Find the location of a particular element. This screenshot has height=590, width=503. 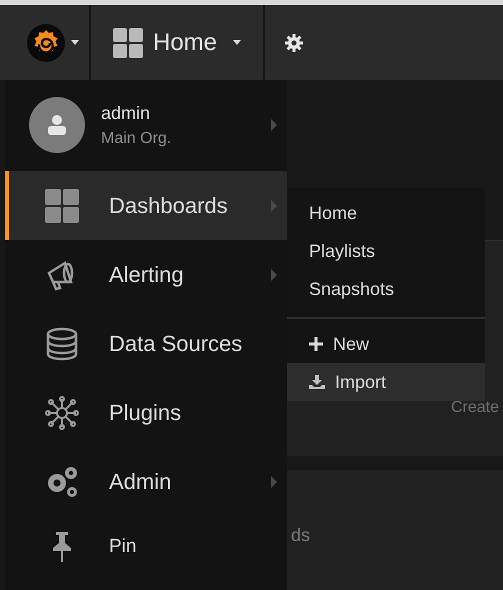

org-name: Main Org. is located at coordinates (136, 139).